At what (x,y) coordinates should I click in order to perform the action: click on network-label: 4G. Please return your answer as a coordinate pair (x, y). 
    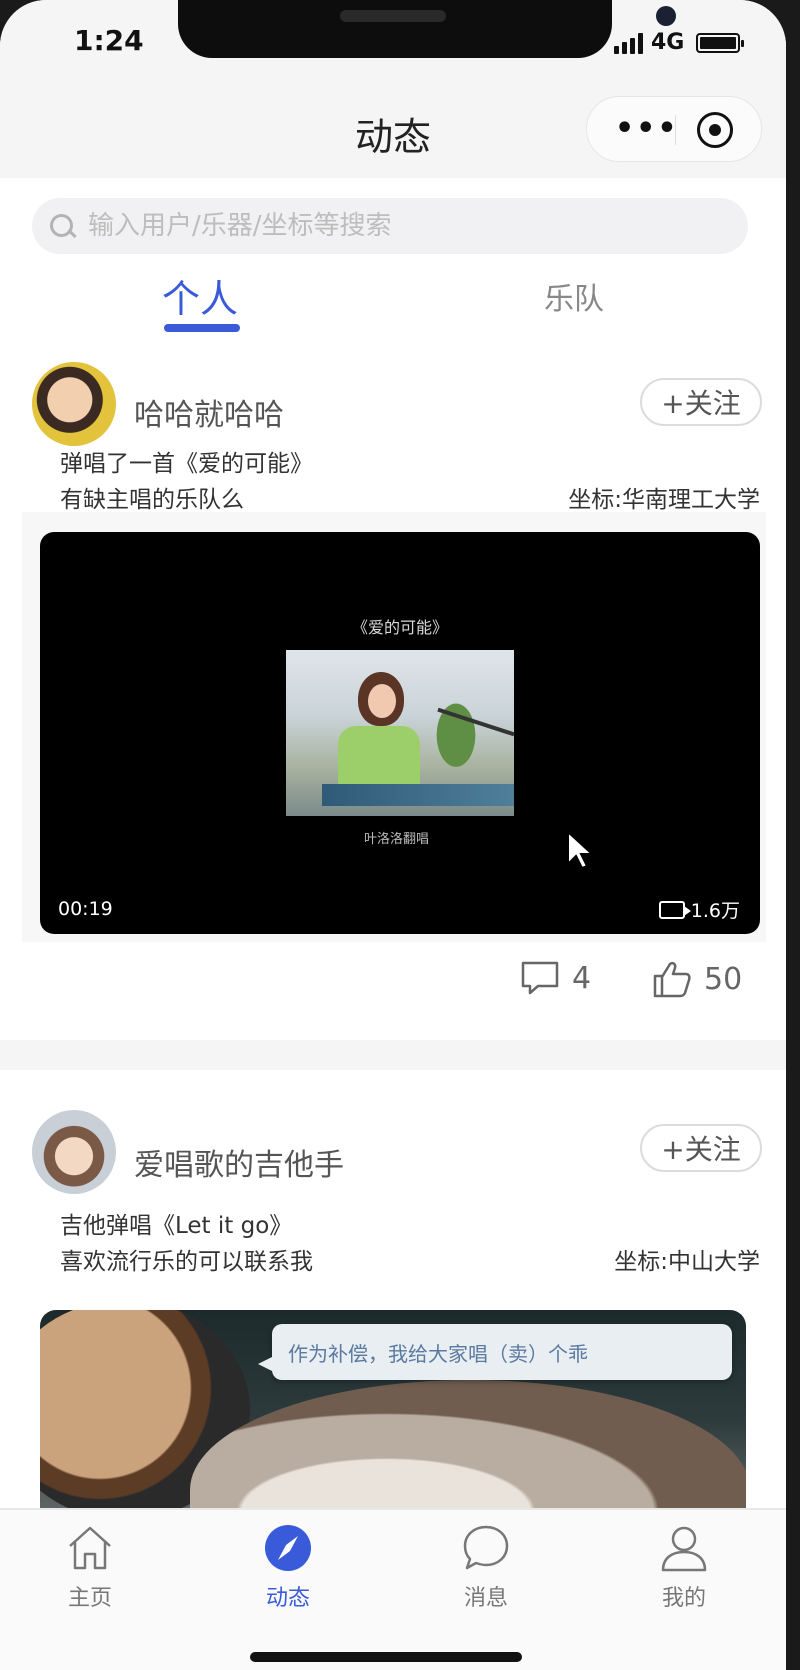
    Looking at the image, I should click on (668, 42).